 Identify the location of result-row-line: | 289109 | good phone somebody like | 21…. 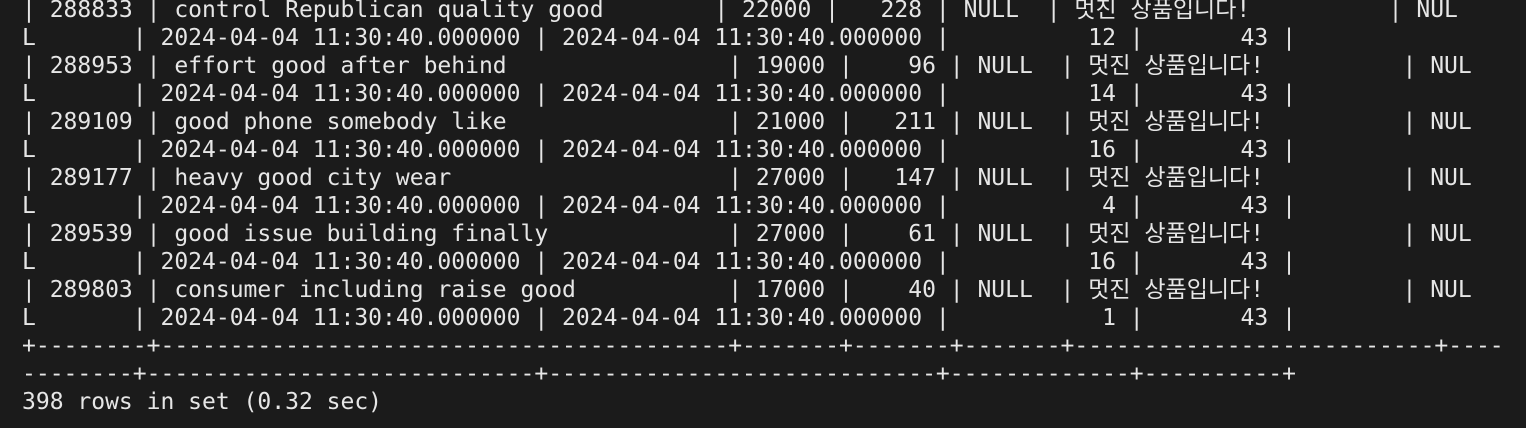
(747, 122).